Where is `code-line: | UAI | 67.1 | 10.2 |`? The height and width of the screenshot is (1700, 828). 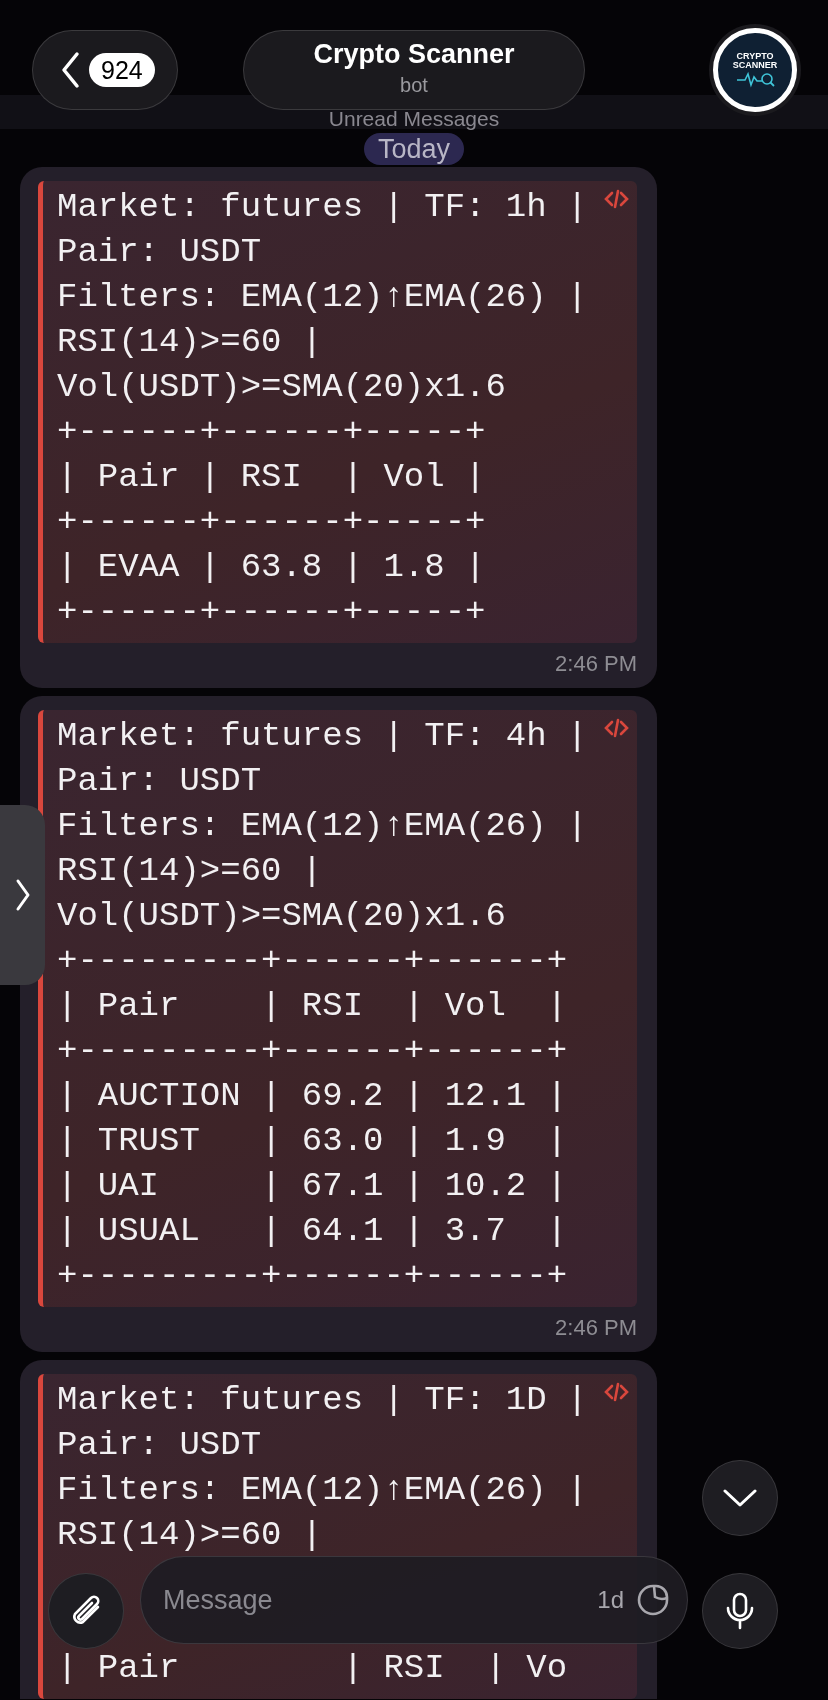 code-line: | UAI | 67.1 | 10.2 | is located at coordinates (312, 1187).